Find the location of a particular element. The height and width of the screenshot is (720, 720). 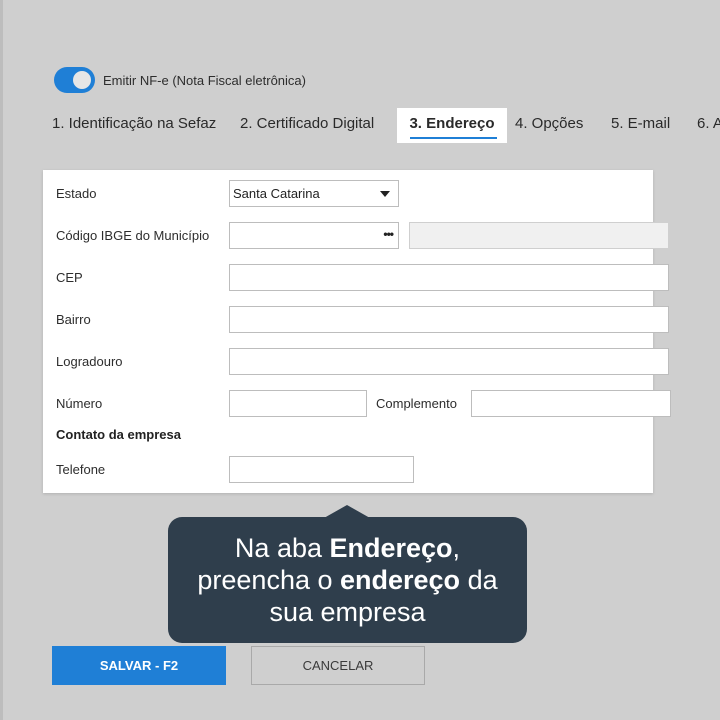

tab-certificado: 2. Certificado Digital is located at coordinates (314, 125).